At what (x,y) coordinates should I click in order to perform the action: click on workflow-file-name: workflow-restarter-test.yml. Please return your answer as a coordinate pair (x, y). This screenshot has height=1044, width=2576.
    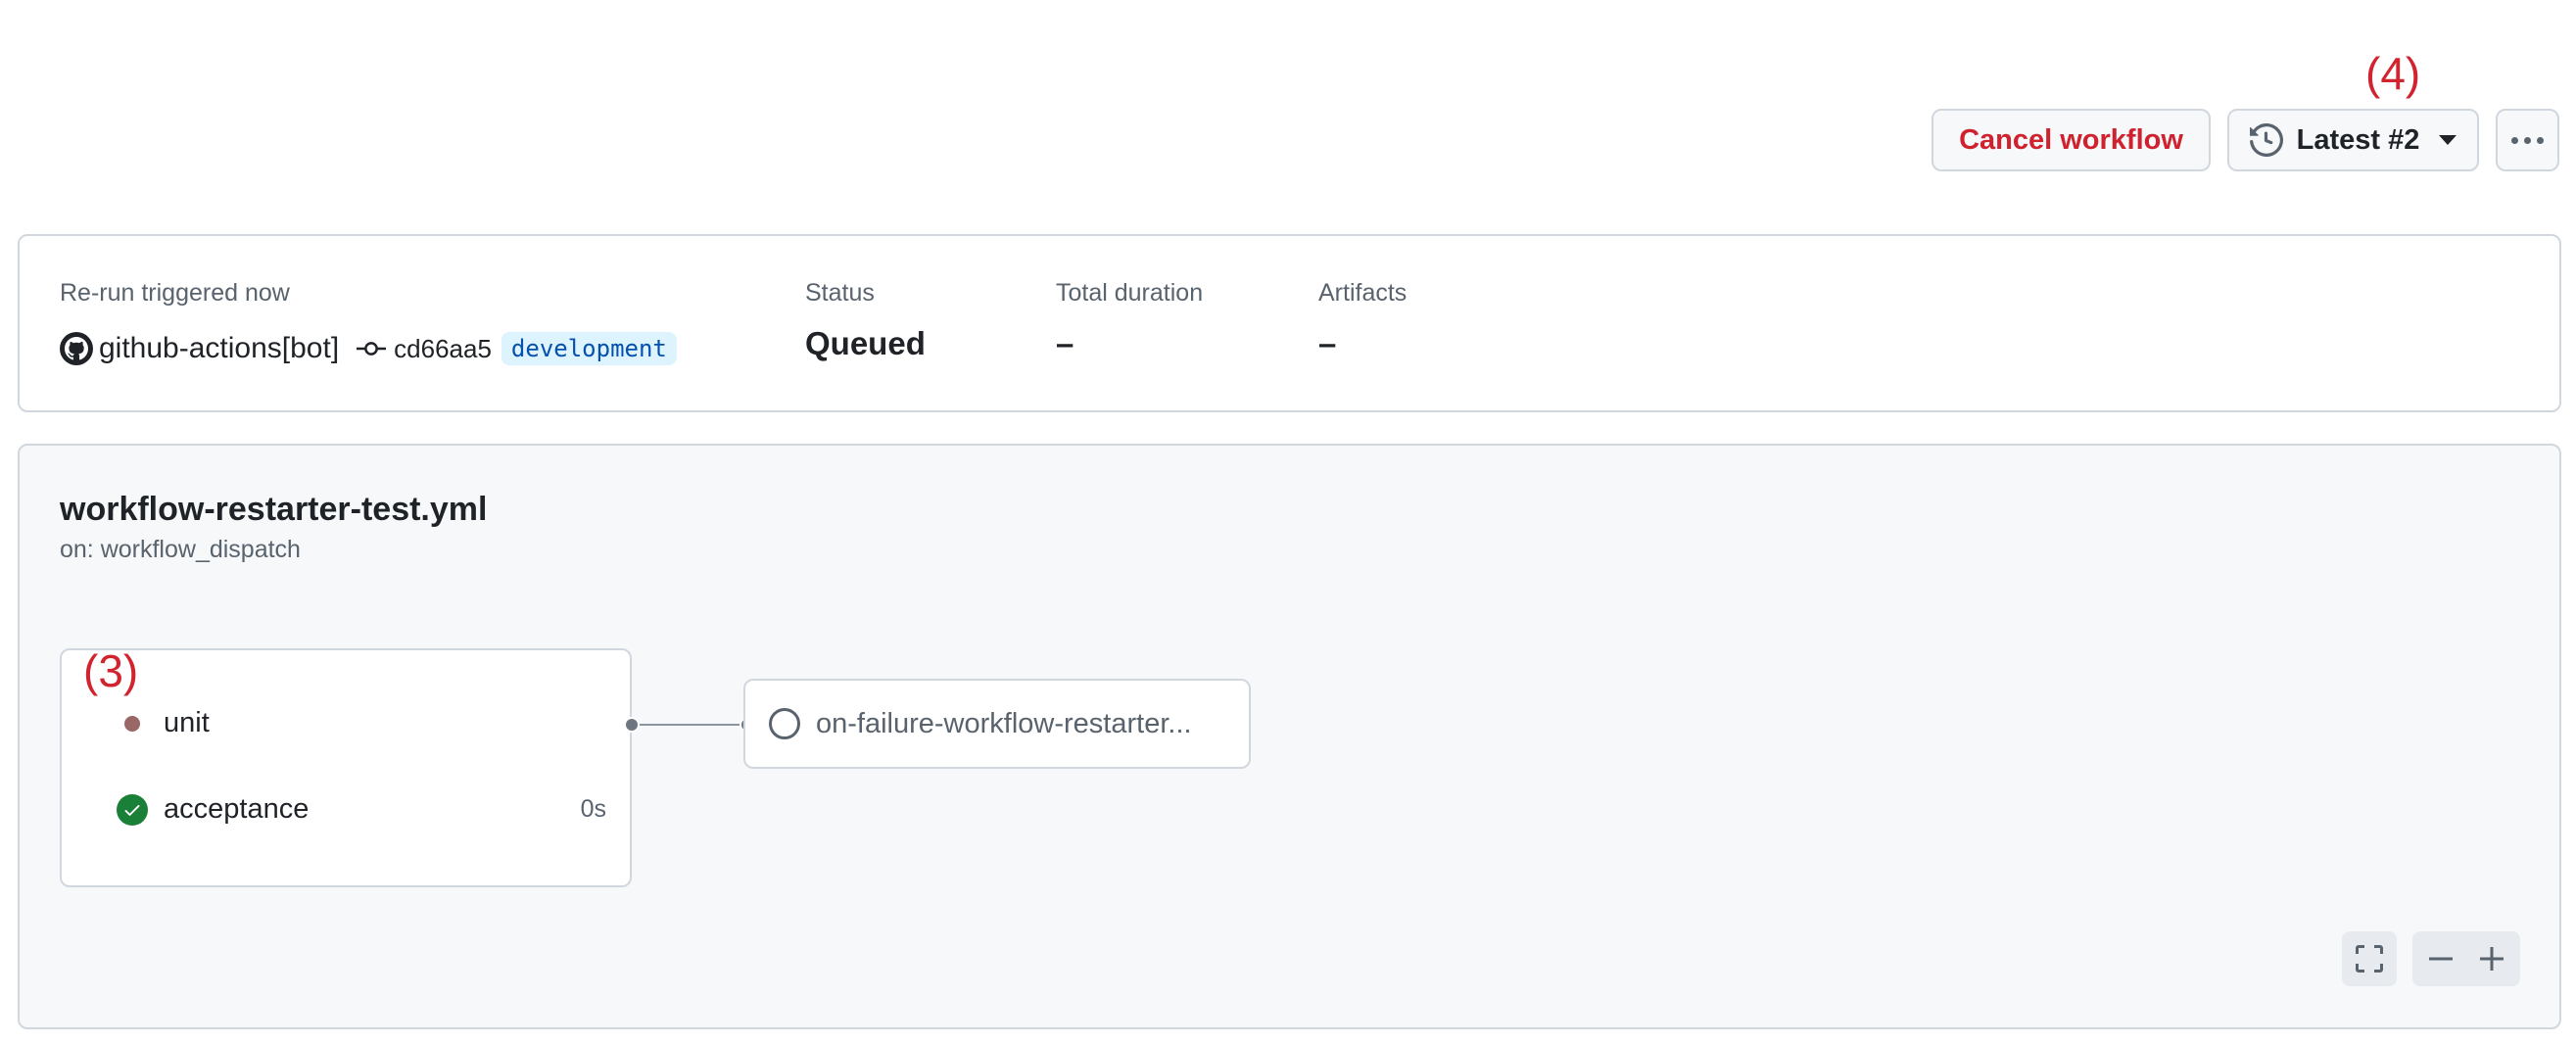
    Looking at the image, I should click on (274, 509).